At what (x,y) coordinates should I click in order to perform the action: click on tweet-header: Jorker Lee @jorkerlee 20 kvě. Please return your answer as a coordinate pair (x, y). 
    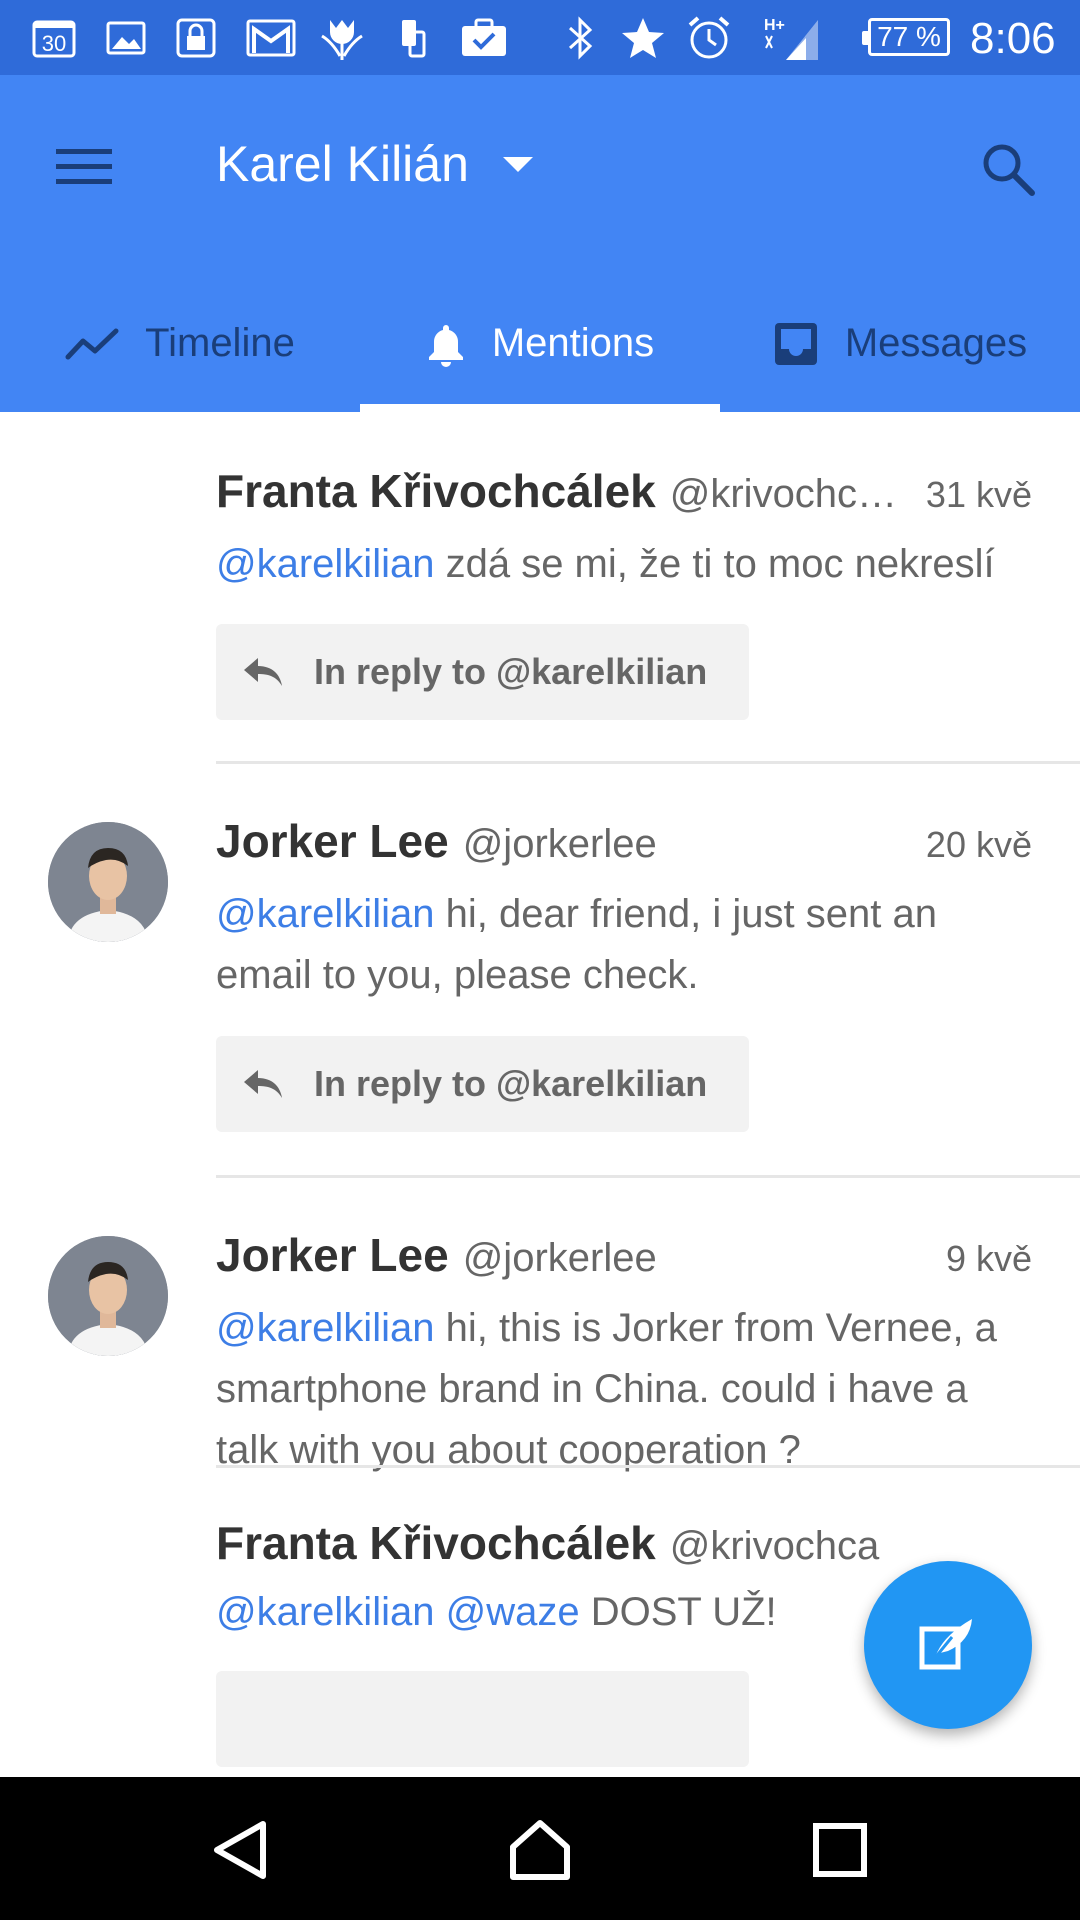
    Looking at the image, I should click on (624, 841).